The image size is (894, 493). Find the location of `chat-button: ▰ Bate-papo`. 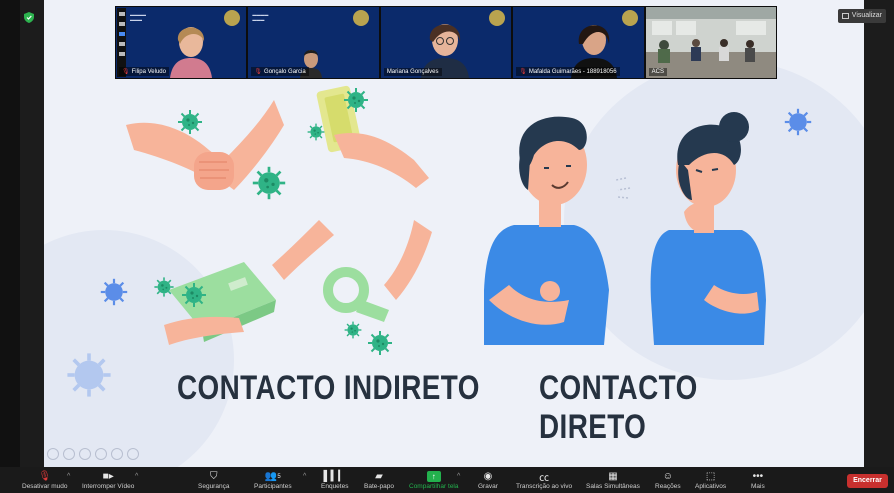

chat-button: ▰ Bate-papo is located at coordinates (379, 480).